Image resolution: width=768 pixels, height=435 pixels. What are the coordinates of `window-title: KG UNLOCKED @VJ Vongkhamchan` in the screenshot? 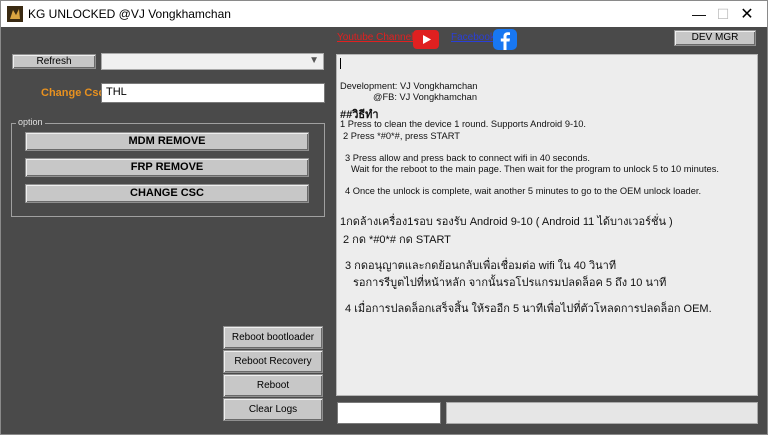 It's located at (129, 14).